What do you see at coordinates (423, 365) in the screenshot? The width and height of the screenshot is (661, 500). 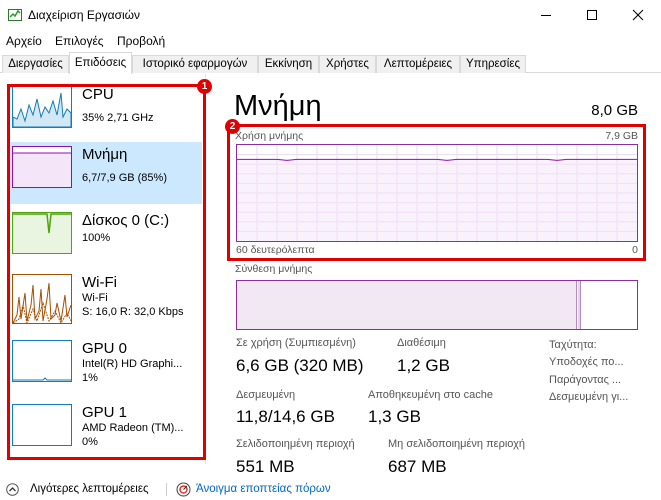 I see `available-value: 1,2 GB` at bounding box center [423, 365].